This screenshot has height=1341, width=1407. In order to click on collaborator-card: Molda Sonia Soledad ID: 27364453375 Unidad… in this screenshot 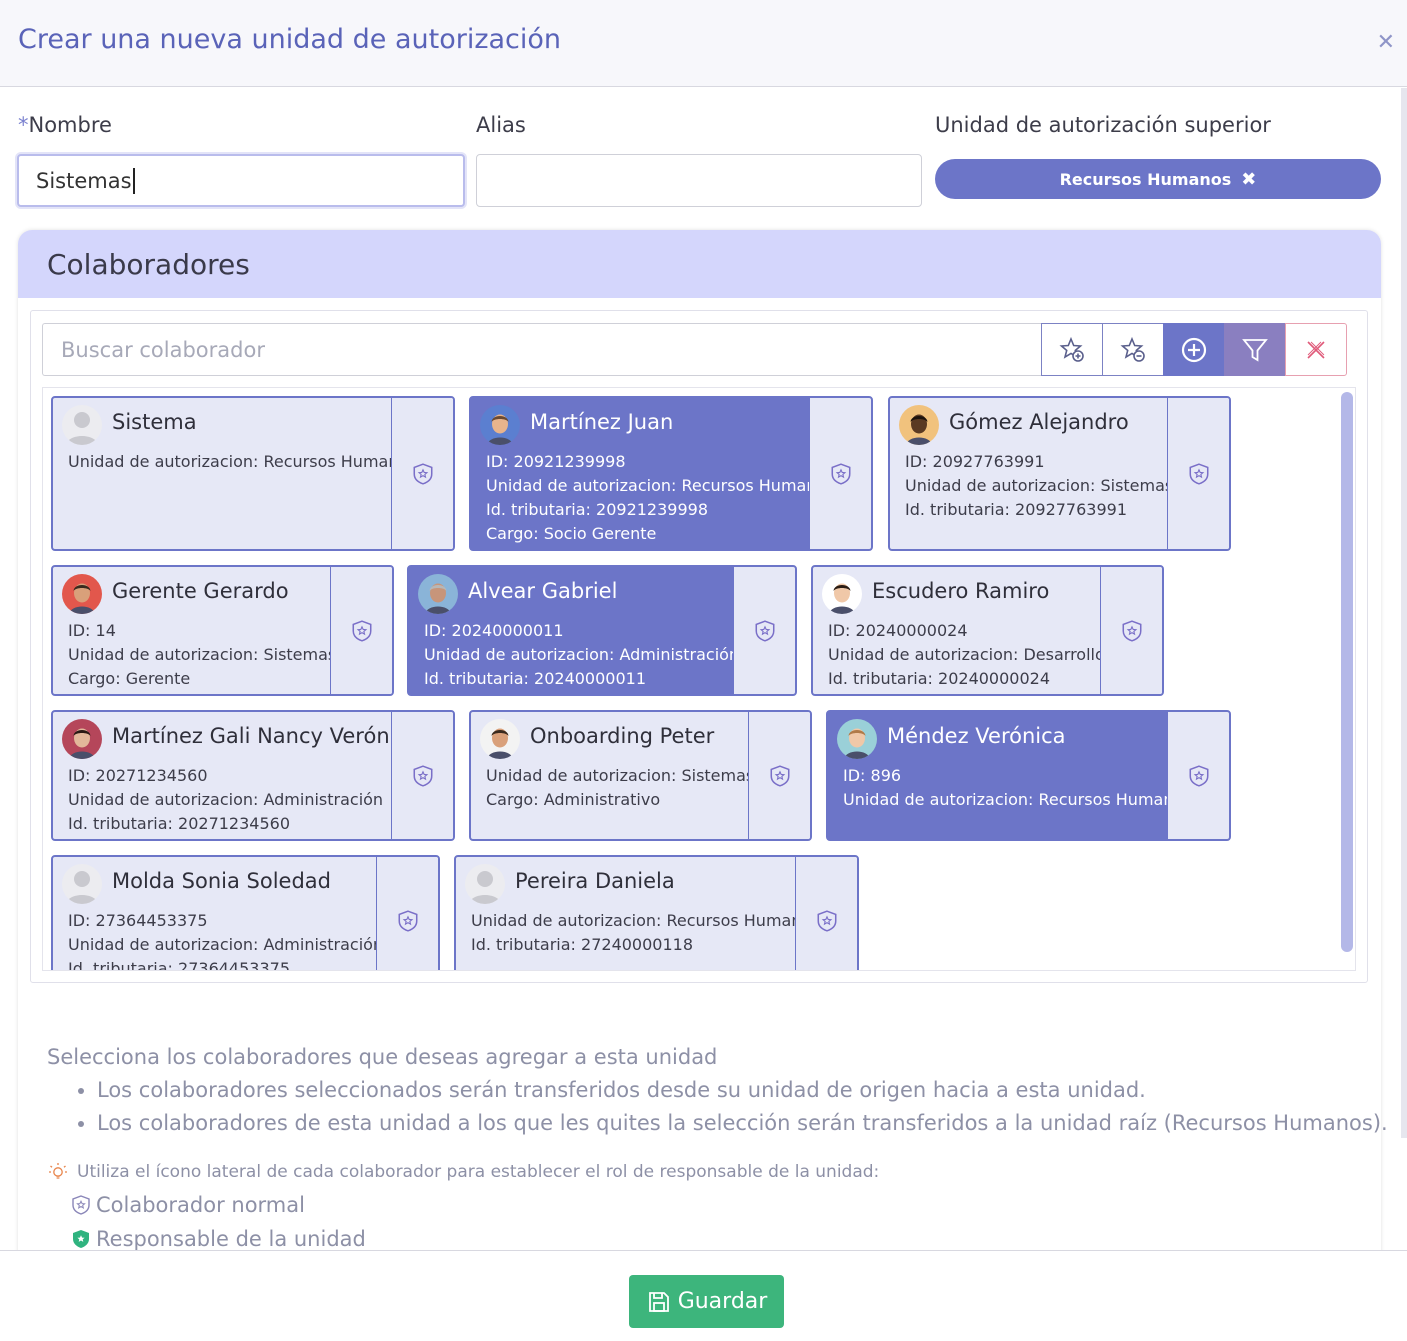, I will do `click(245, 913)`.